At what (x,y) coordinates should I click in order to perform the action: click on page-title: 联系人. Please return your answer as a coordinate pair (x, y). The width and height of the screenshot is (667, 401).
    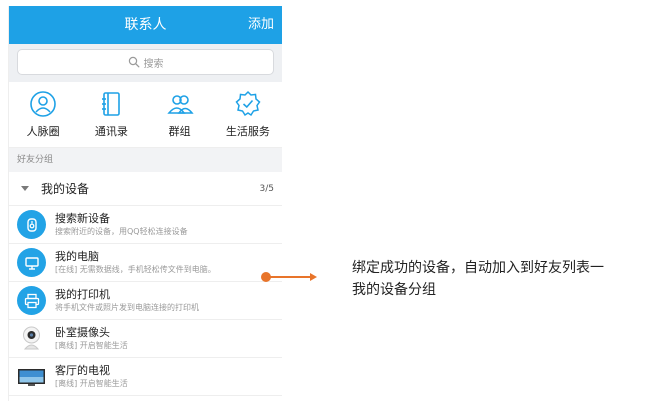
    Looking at the image, I should click on (145, 25).